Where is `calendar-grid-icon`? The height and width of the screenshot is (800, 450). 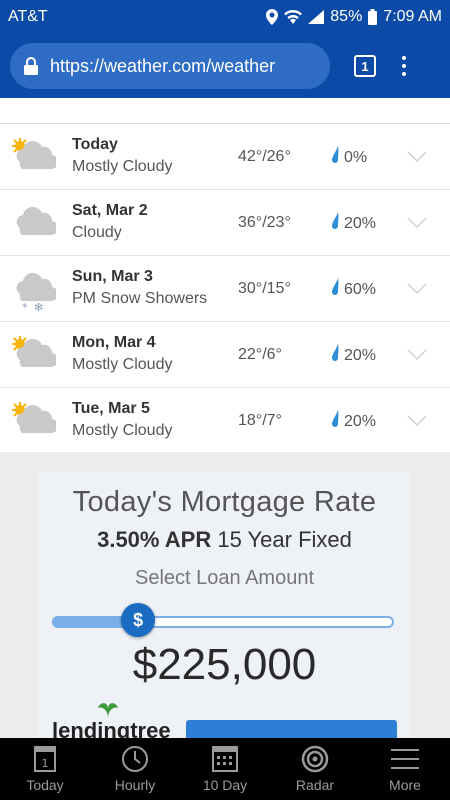 calendar-grid-icon is located at coordinates (225, 759).